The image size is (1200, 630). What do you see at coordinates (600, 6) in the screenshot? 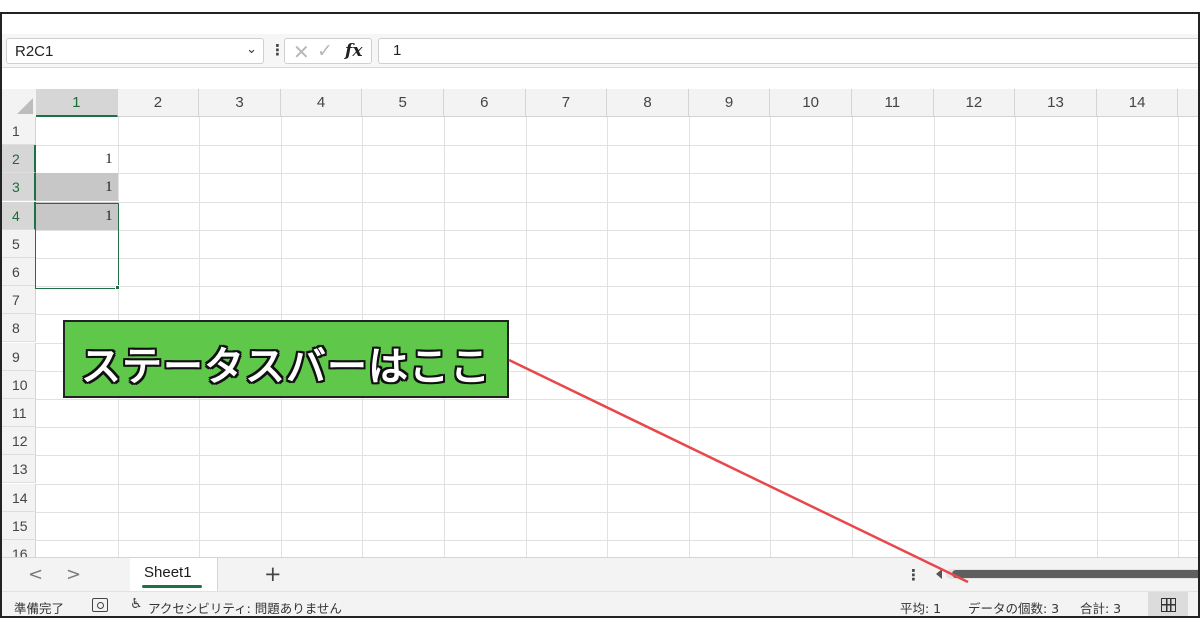
I see `top-border-strip` at bounding box center [600, 6].